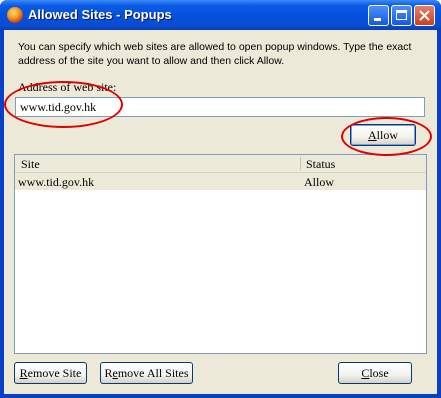  I want to click on window-title: Allowed Sites - Popups, so click(100, 14).